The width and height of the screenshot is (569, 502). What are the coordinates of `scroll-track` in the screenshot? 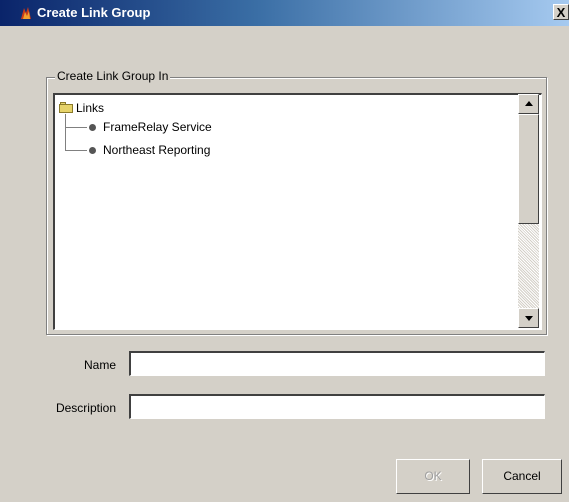 It's located at (528, 266).